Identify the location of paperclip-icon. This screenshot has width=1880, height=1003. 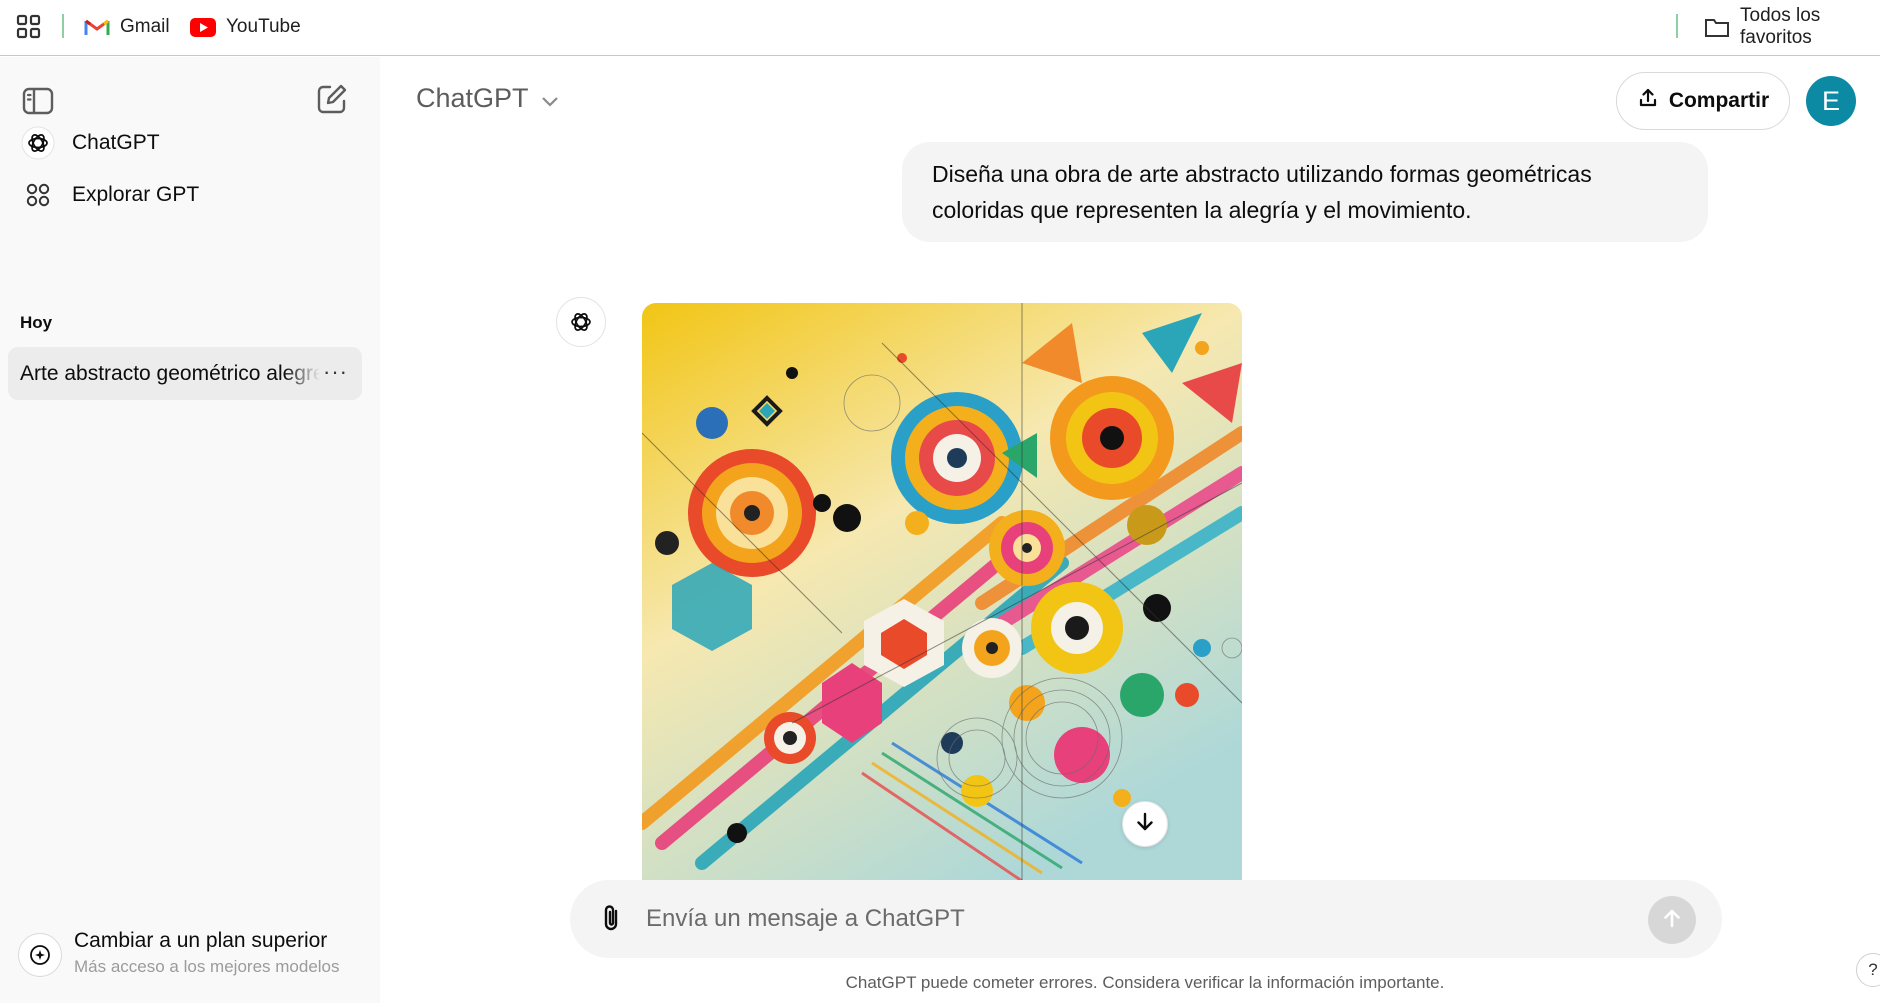
(612, 918).